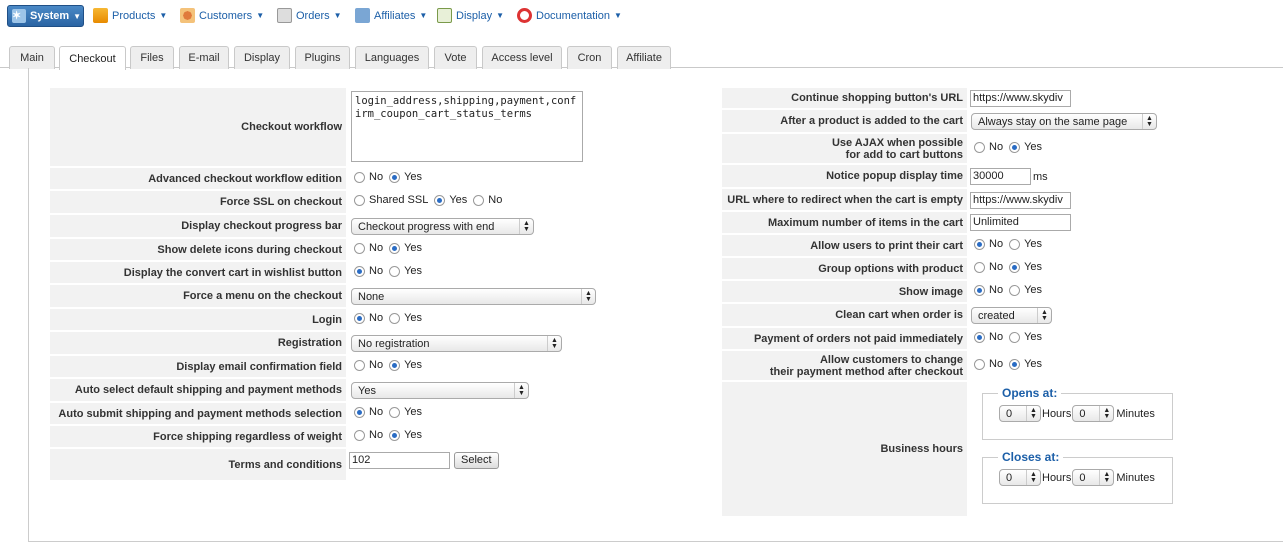 The width and height of the screenshot is (1283, 542). Describe the element at coordinates (395, 271) in the screenshot. I see `convert-cart-yes-radio` at that location.